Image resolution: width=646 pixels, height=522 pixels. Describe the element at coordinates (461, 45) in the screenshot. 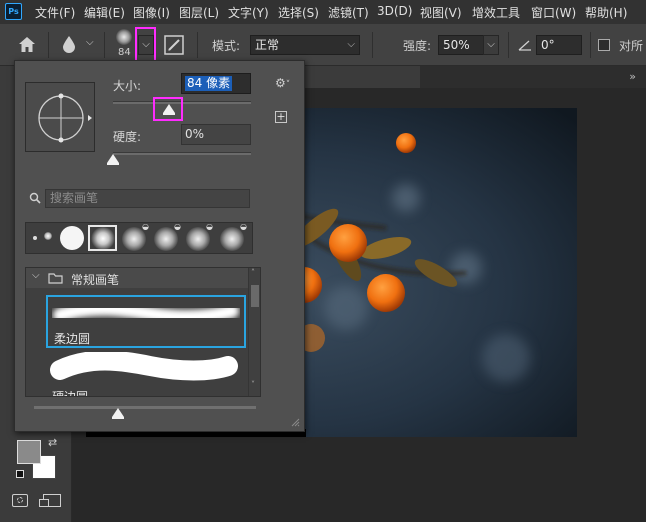

I see `strength-input: 50%` at that location.